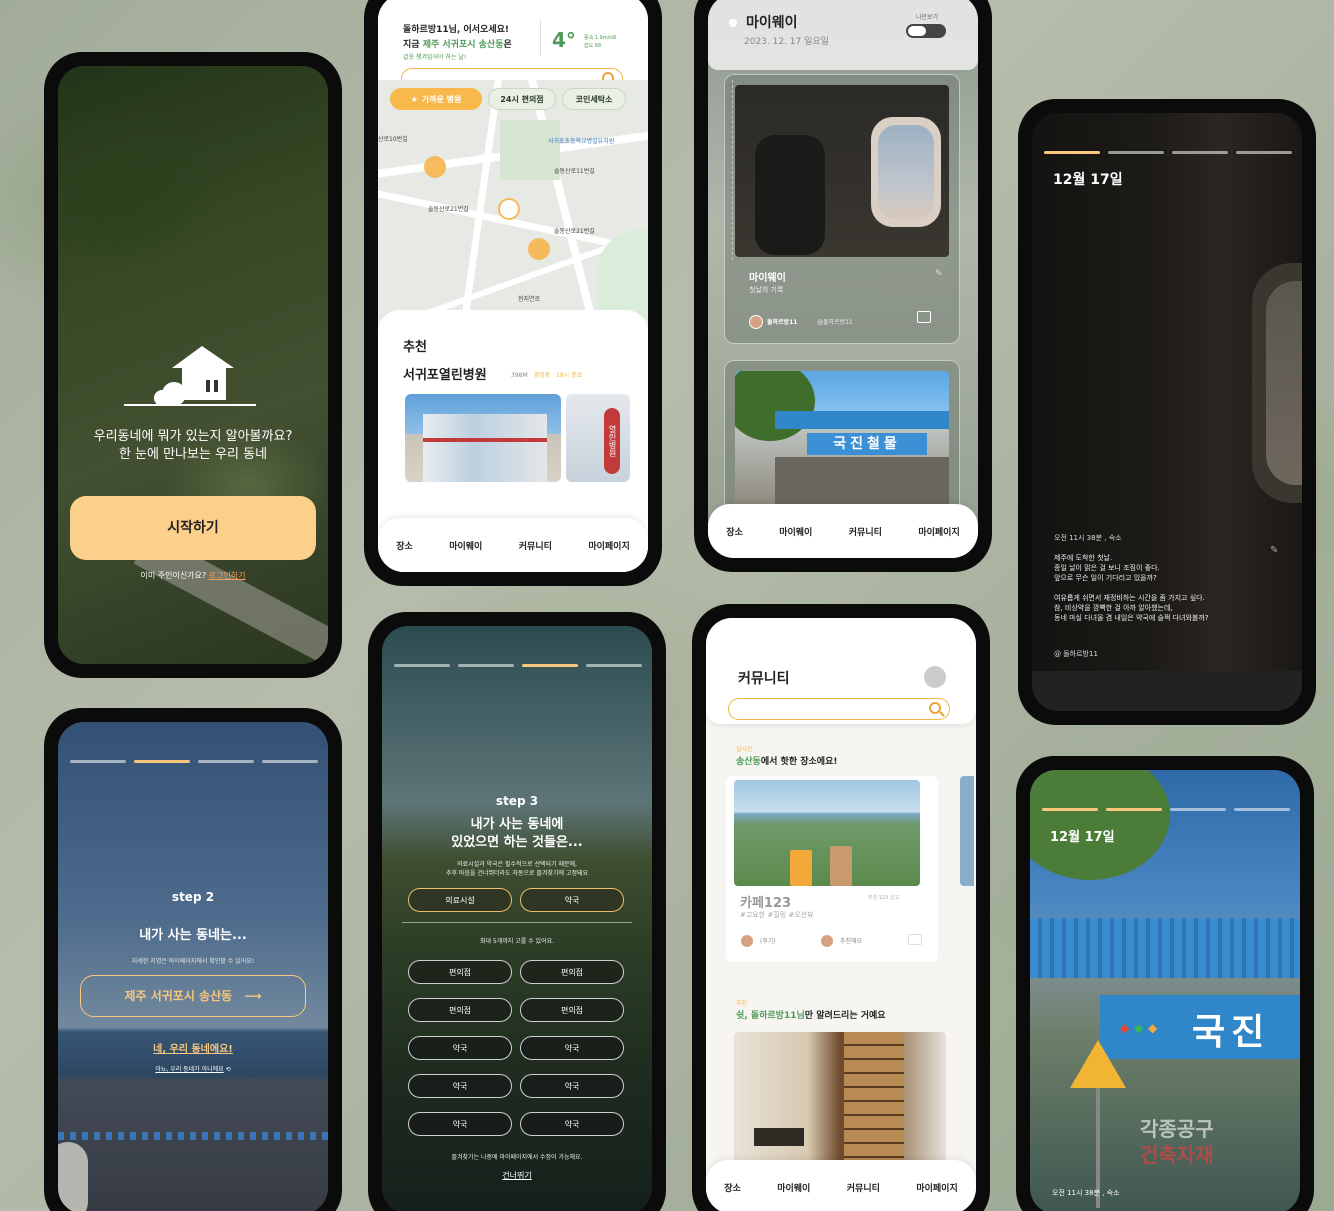 The height and width of the screenshot is (1211, 1334). I want to click on temperature: 4°, so click(564, 40).